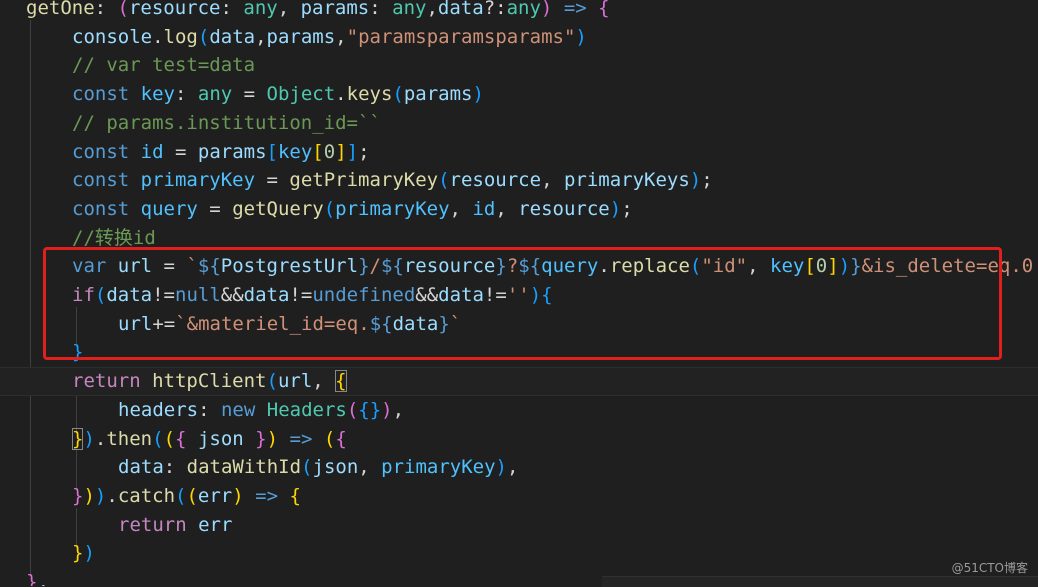 This screenshot has height=587, width=1038. Describe the element at coordinates (180, 36) in the screenshot. I see `code-token: log` at that location.